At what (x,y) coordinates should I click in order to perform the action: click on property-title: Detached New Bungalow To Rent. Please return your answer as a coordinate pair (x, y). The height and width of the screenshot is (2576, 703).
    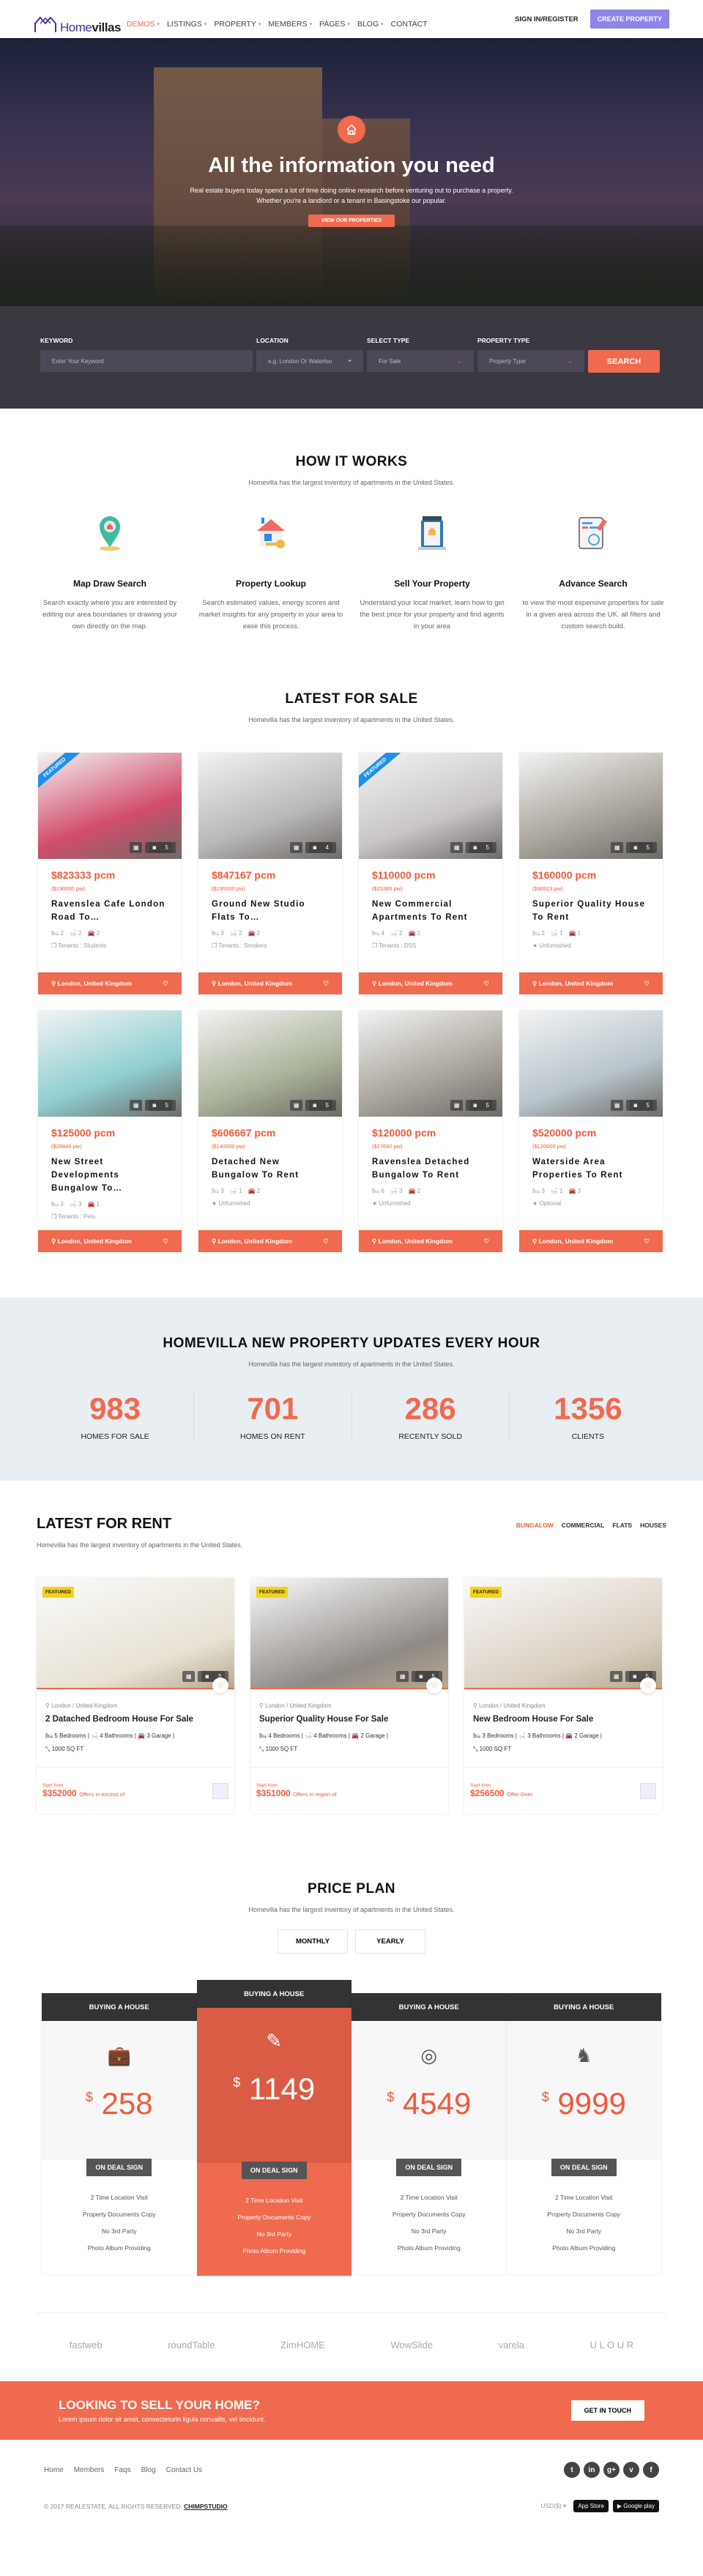
    Looking at the image, I should click on (270, 1168).